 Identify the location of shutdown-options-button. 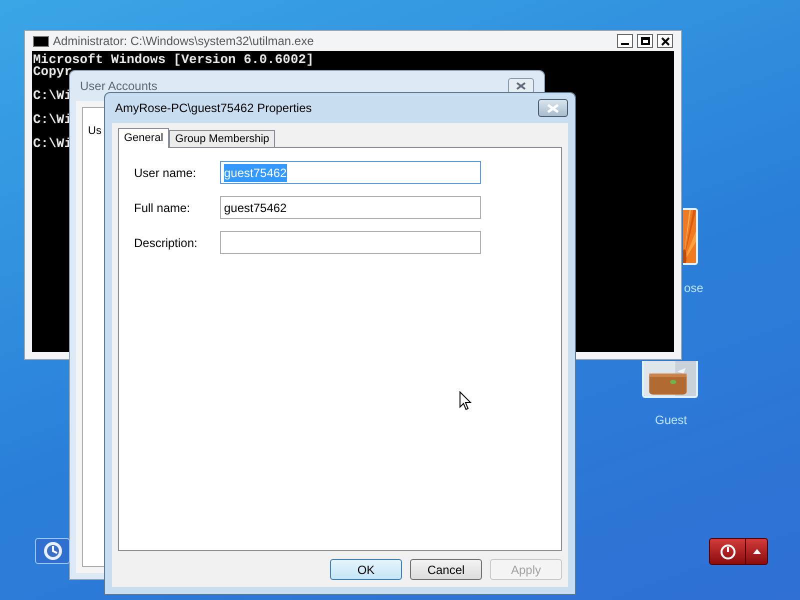
(757, 551).